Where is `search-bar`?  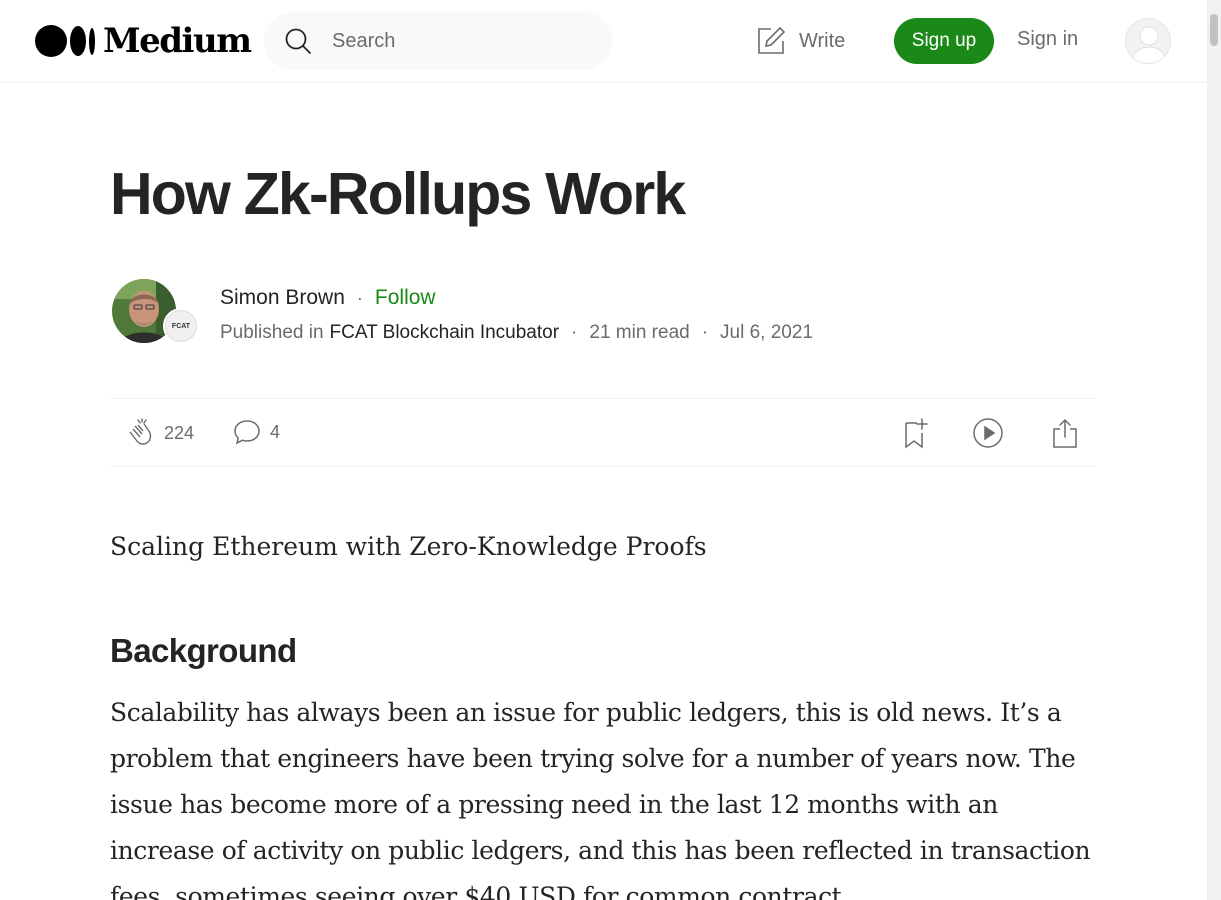 search-bar is located at coordinates (438, 41).